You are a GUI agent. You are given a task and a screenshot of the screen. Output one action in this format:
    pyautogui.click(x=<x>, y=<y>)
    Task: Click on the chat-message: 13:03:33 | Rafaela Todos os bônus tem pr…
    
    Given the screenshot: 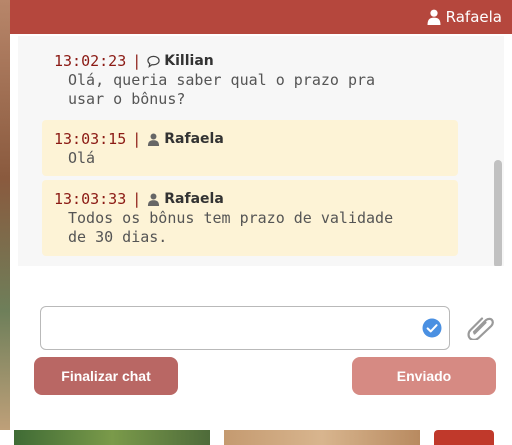 What is the action you would take?
    pyautogui.click(x=250, y=218)
    